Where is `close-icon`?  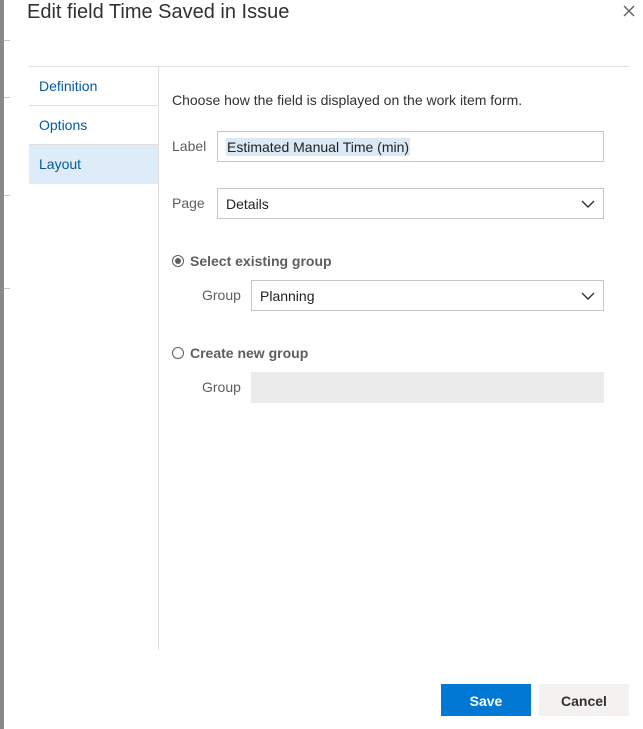
close-icon is located at coordinates (629, 11).